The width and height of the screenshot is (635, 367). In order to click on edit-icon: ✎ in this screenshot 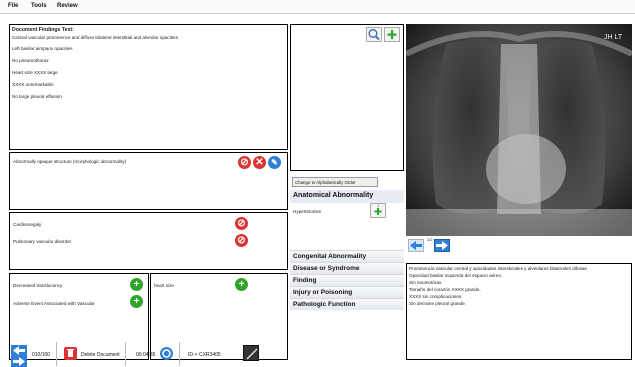, I will do `click(274, 162)`.